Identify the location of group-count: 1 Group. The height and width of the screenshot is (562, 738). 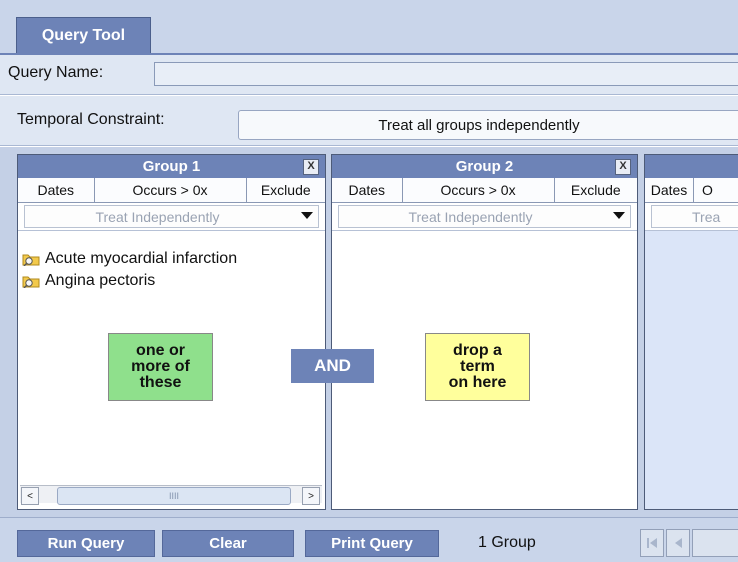
(507, 542).